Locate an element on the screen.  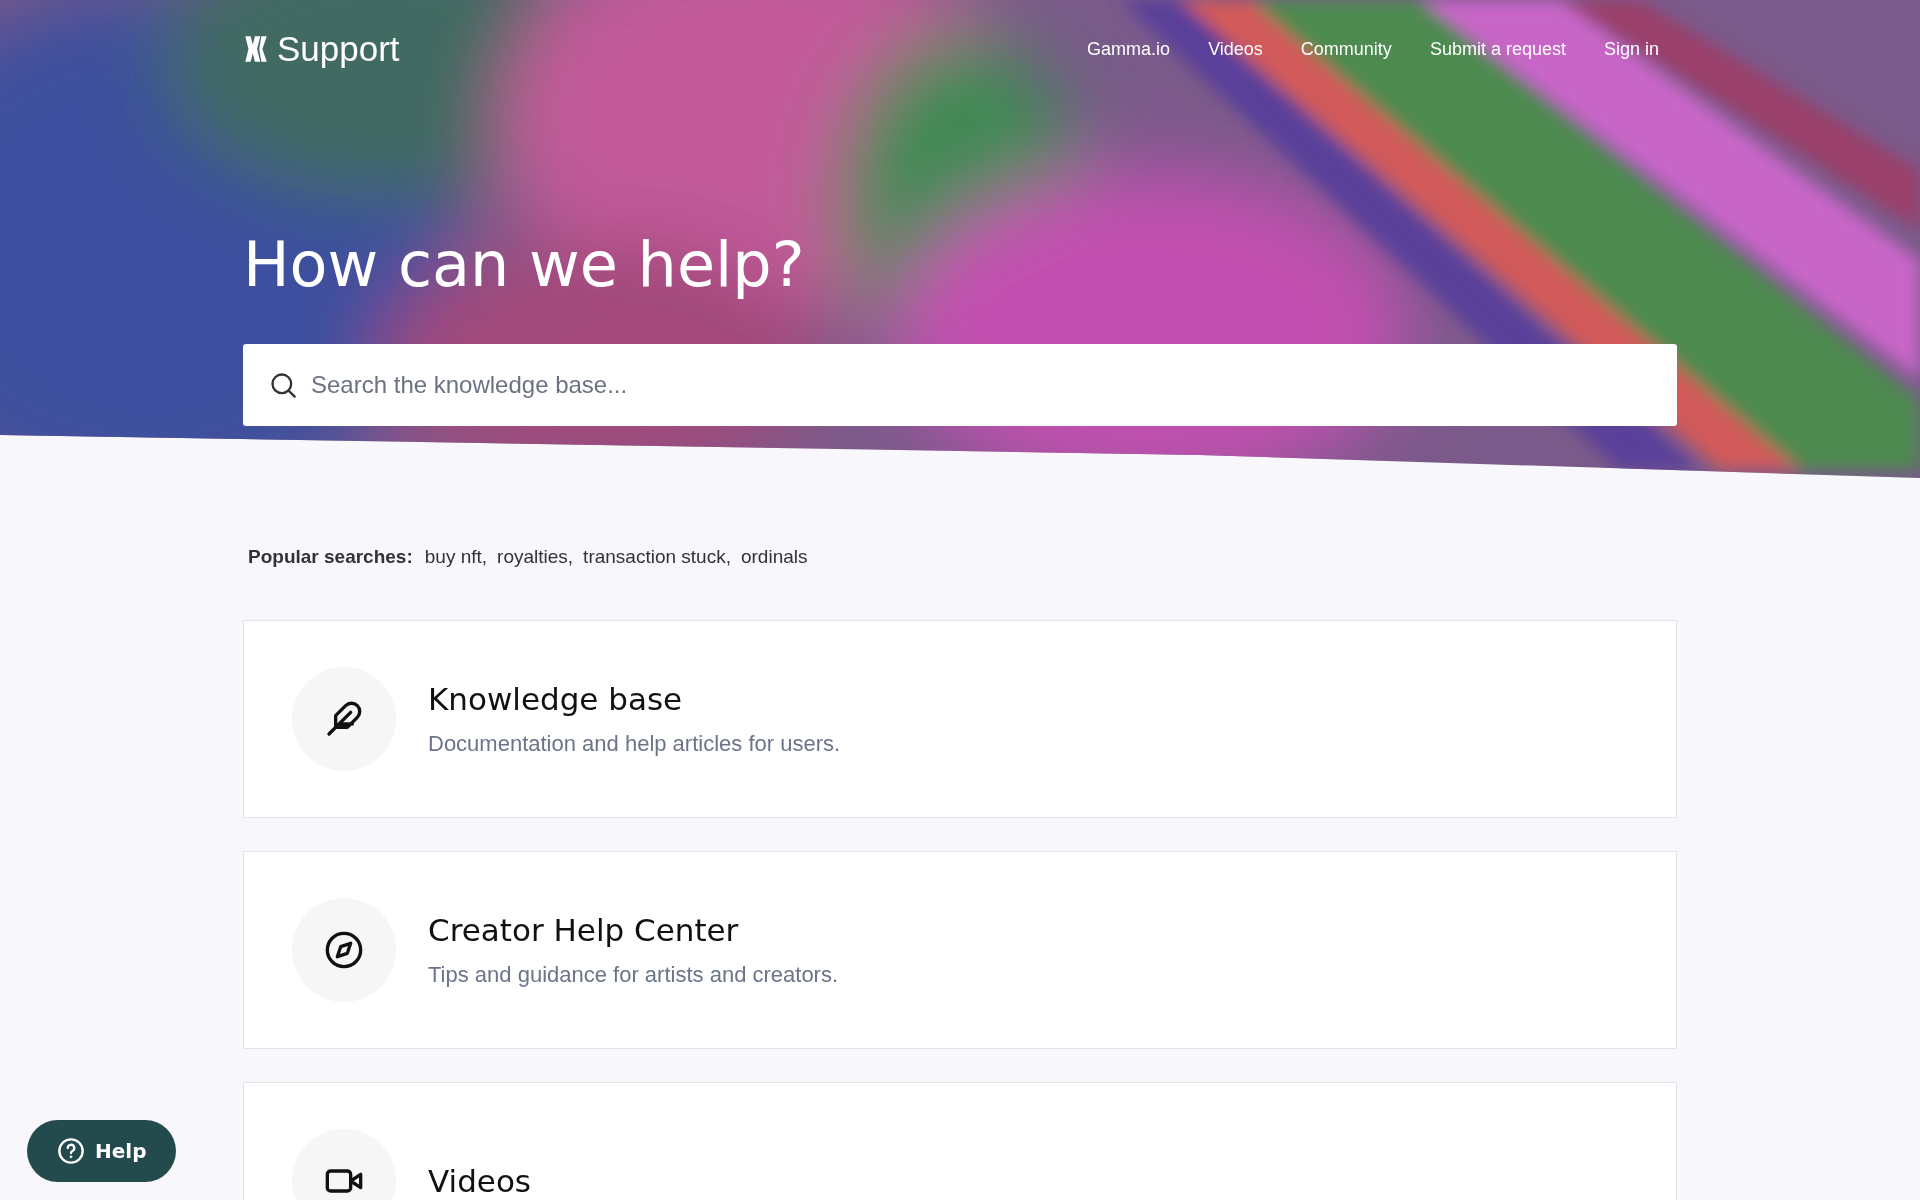
card-description: Tips and guidance for artists and creators. is located at coordinates (633, 975).